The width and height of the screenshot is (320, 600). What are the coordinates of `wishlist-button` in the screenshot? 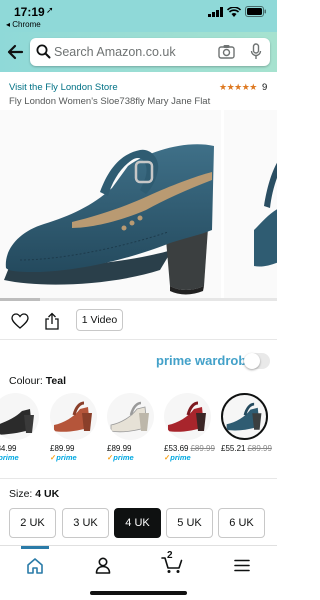 It's located at (20, 321).